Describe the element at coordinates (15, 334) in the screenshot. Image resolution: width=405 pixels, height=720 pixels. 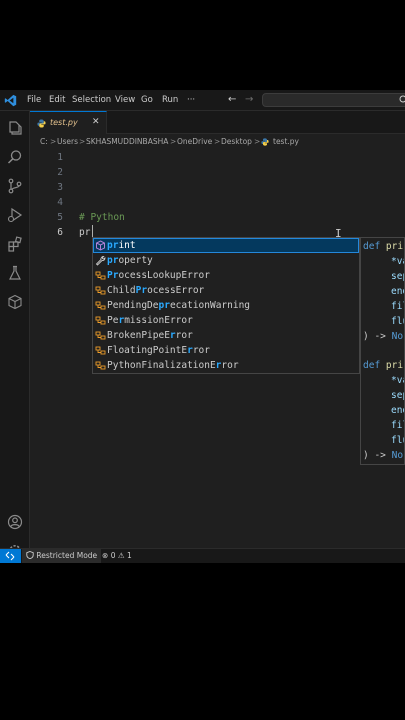
I see `activity-bar` at that location.